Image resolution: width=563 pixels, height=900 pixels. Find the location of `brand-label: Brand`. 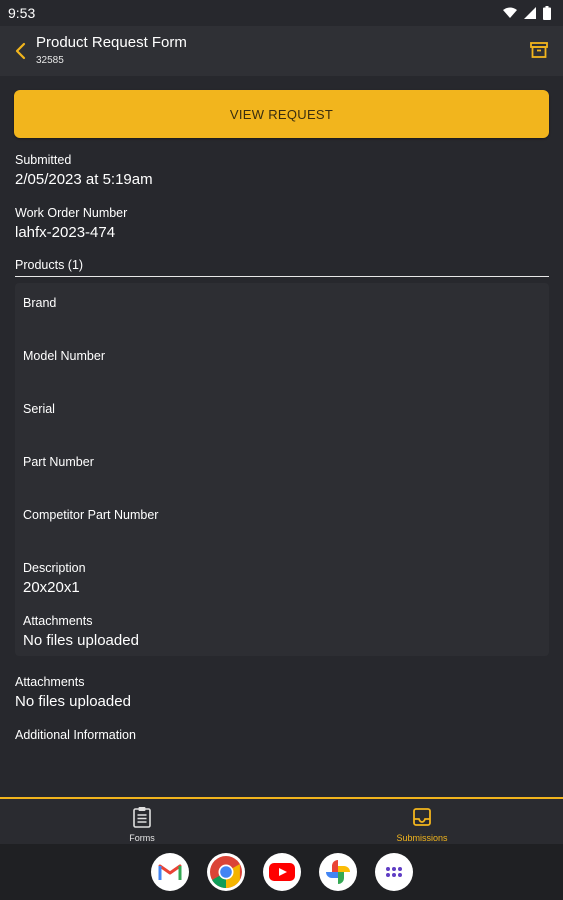

brand-label: Brand is located at coordinates (40, 303).